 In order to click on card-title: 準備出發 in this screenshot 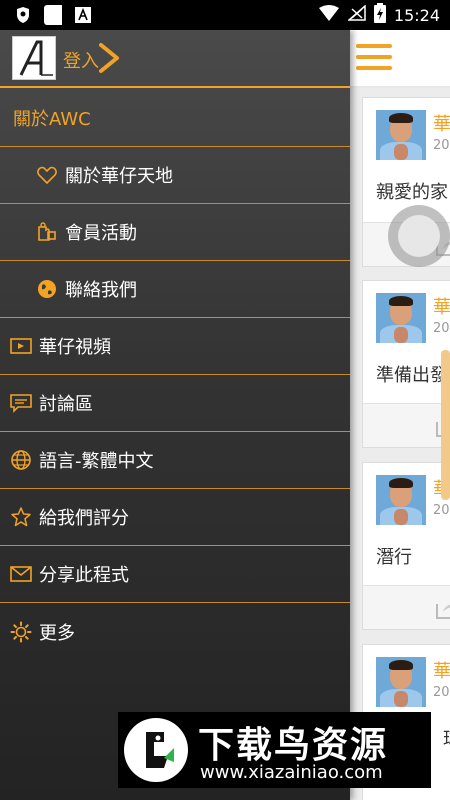, I will do `click(412, 375)`.